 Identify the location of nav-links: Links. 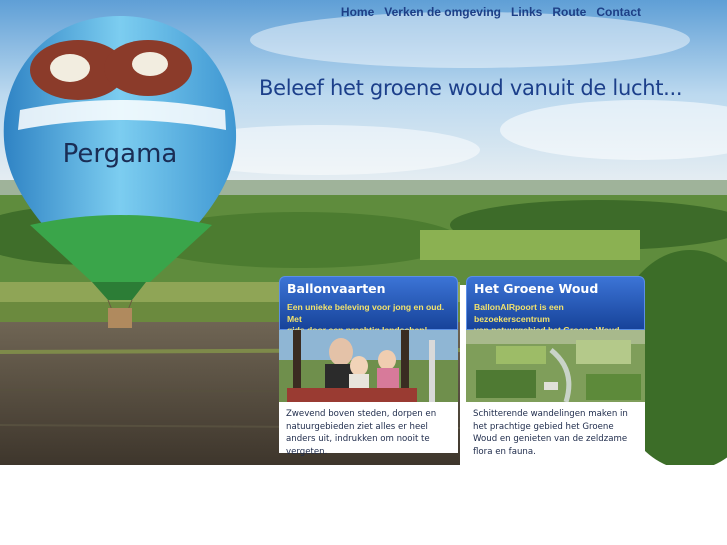
(526, 11).